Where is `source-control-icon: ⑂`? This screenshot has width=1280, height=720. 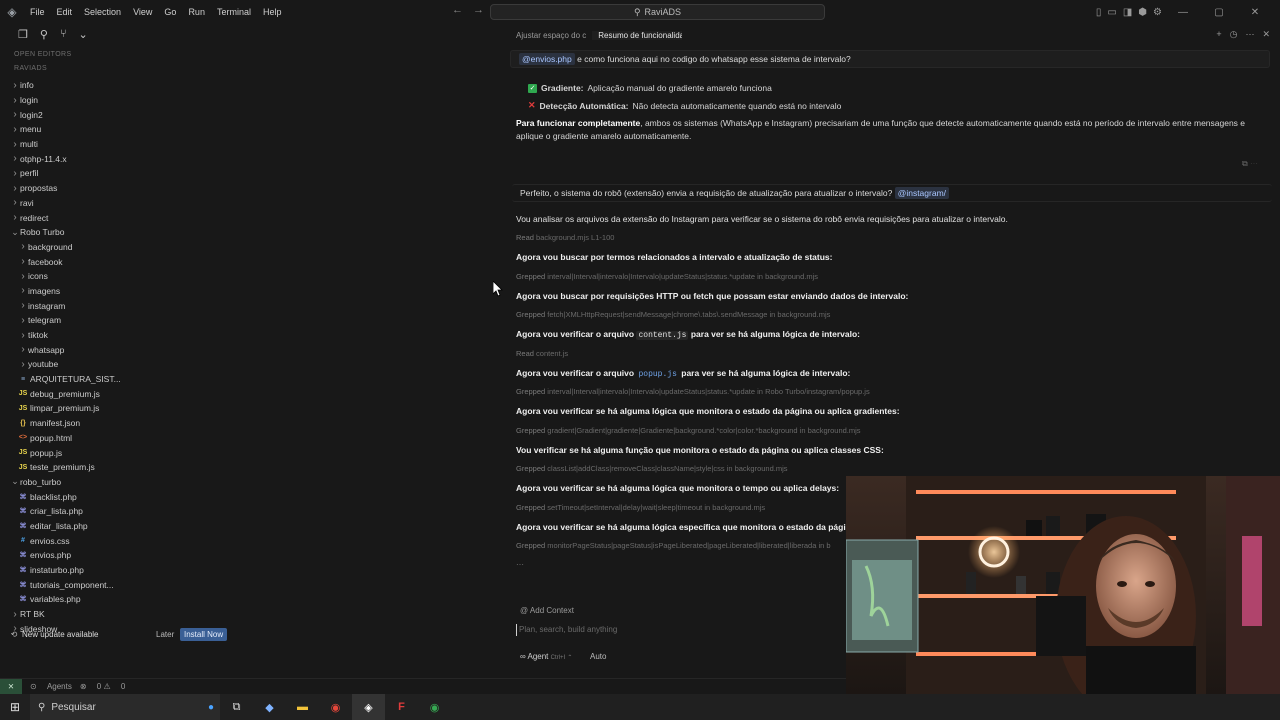 source-control-icon: ⑂ is located at coordinates (63, 34).